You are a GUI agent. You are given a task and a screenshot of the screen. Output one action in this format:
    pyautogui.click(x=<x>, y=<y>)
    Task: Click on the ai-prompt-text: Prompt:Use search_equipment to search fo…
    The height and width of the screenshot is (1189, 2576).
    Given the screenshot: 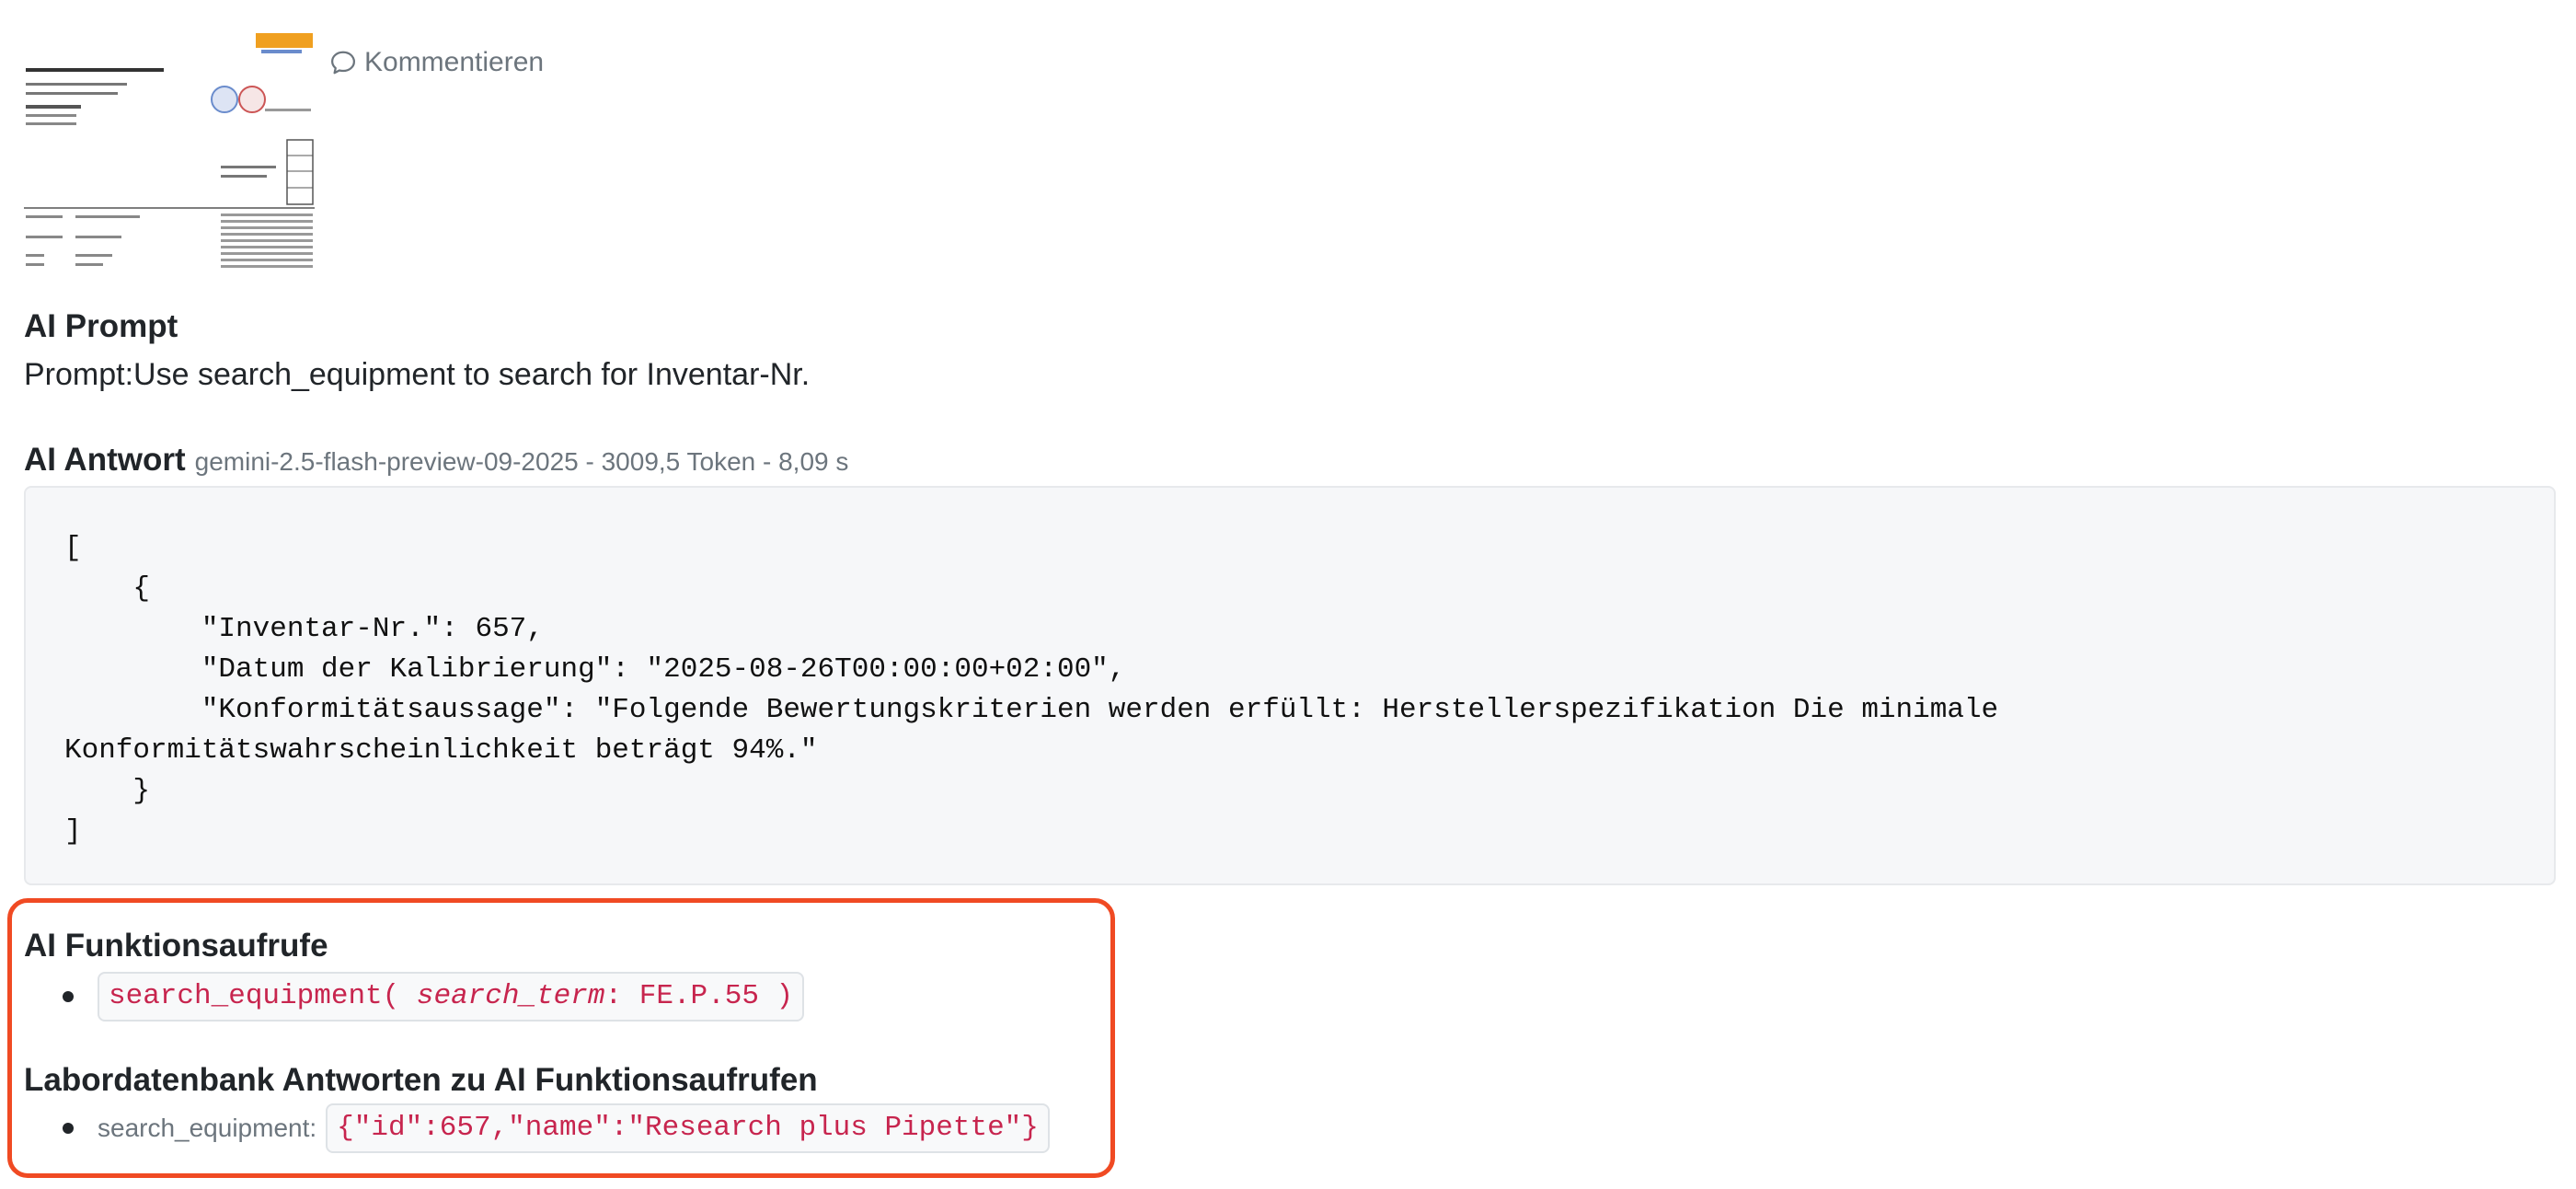 What is the action you would take?
    pyautogui.click(x=417, y=374)
    